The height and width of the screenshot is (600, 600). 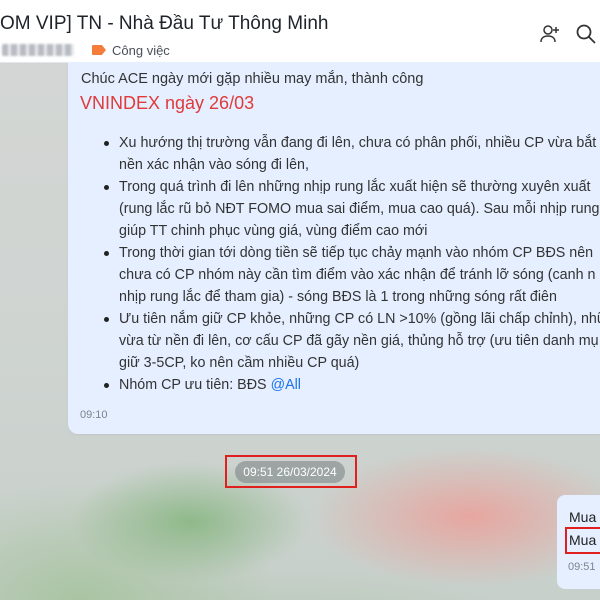 What do you see at coordinates (334, 385) in the screenshot?
I see `list-item: Nhóm CP ưu tiên: BĐS @All` at bounding box center [334, 385].